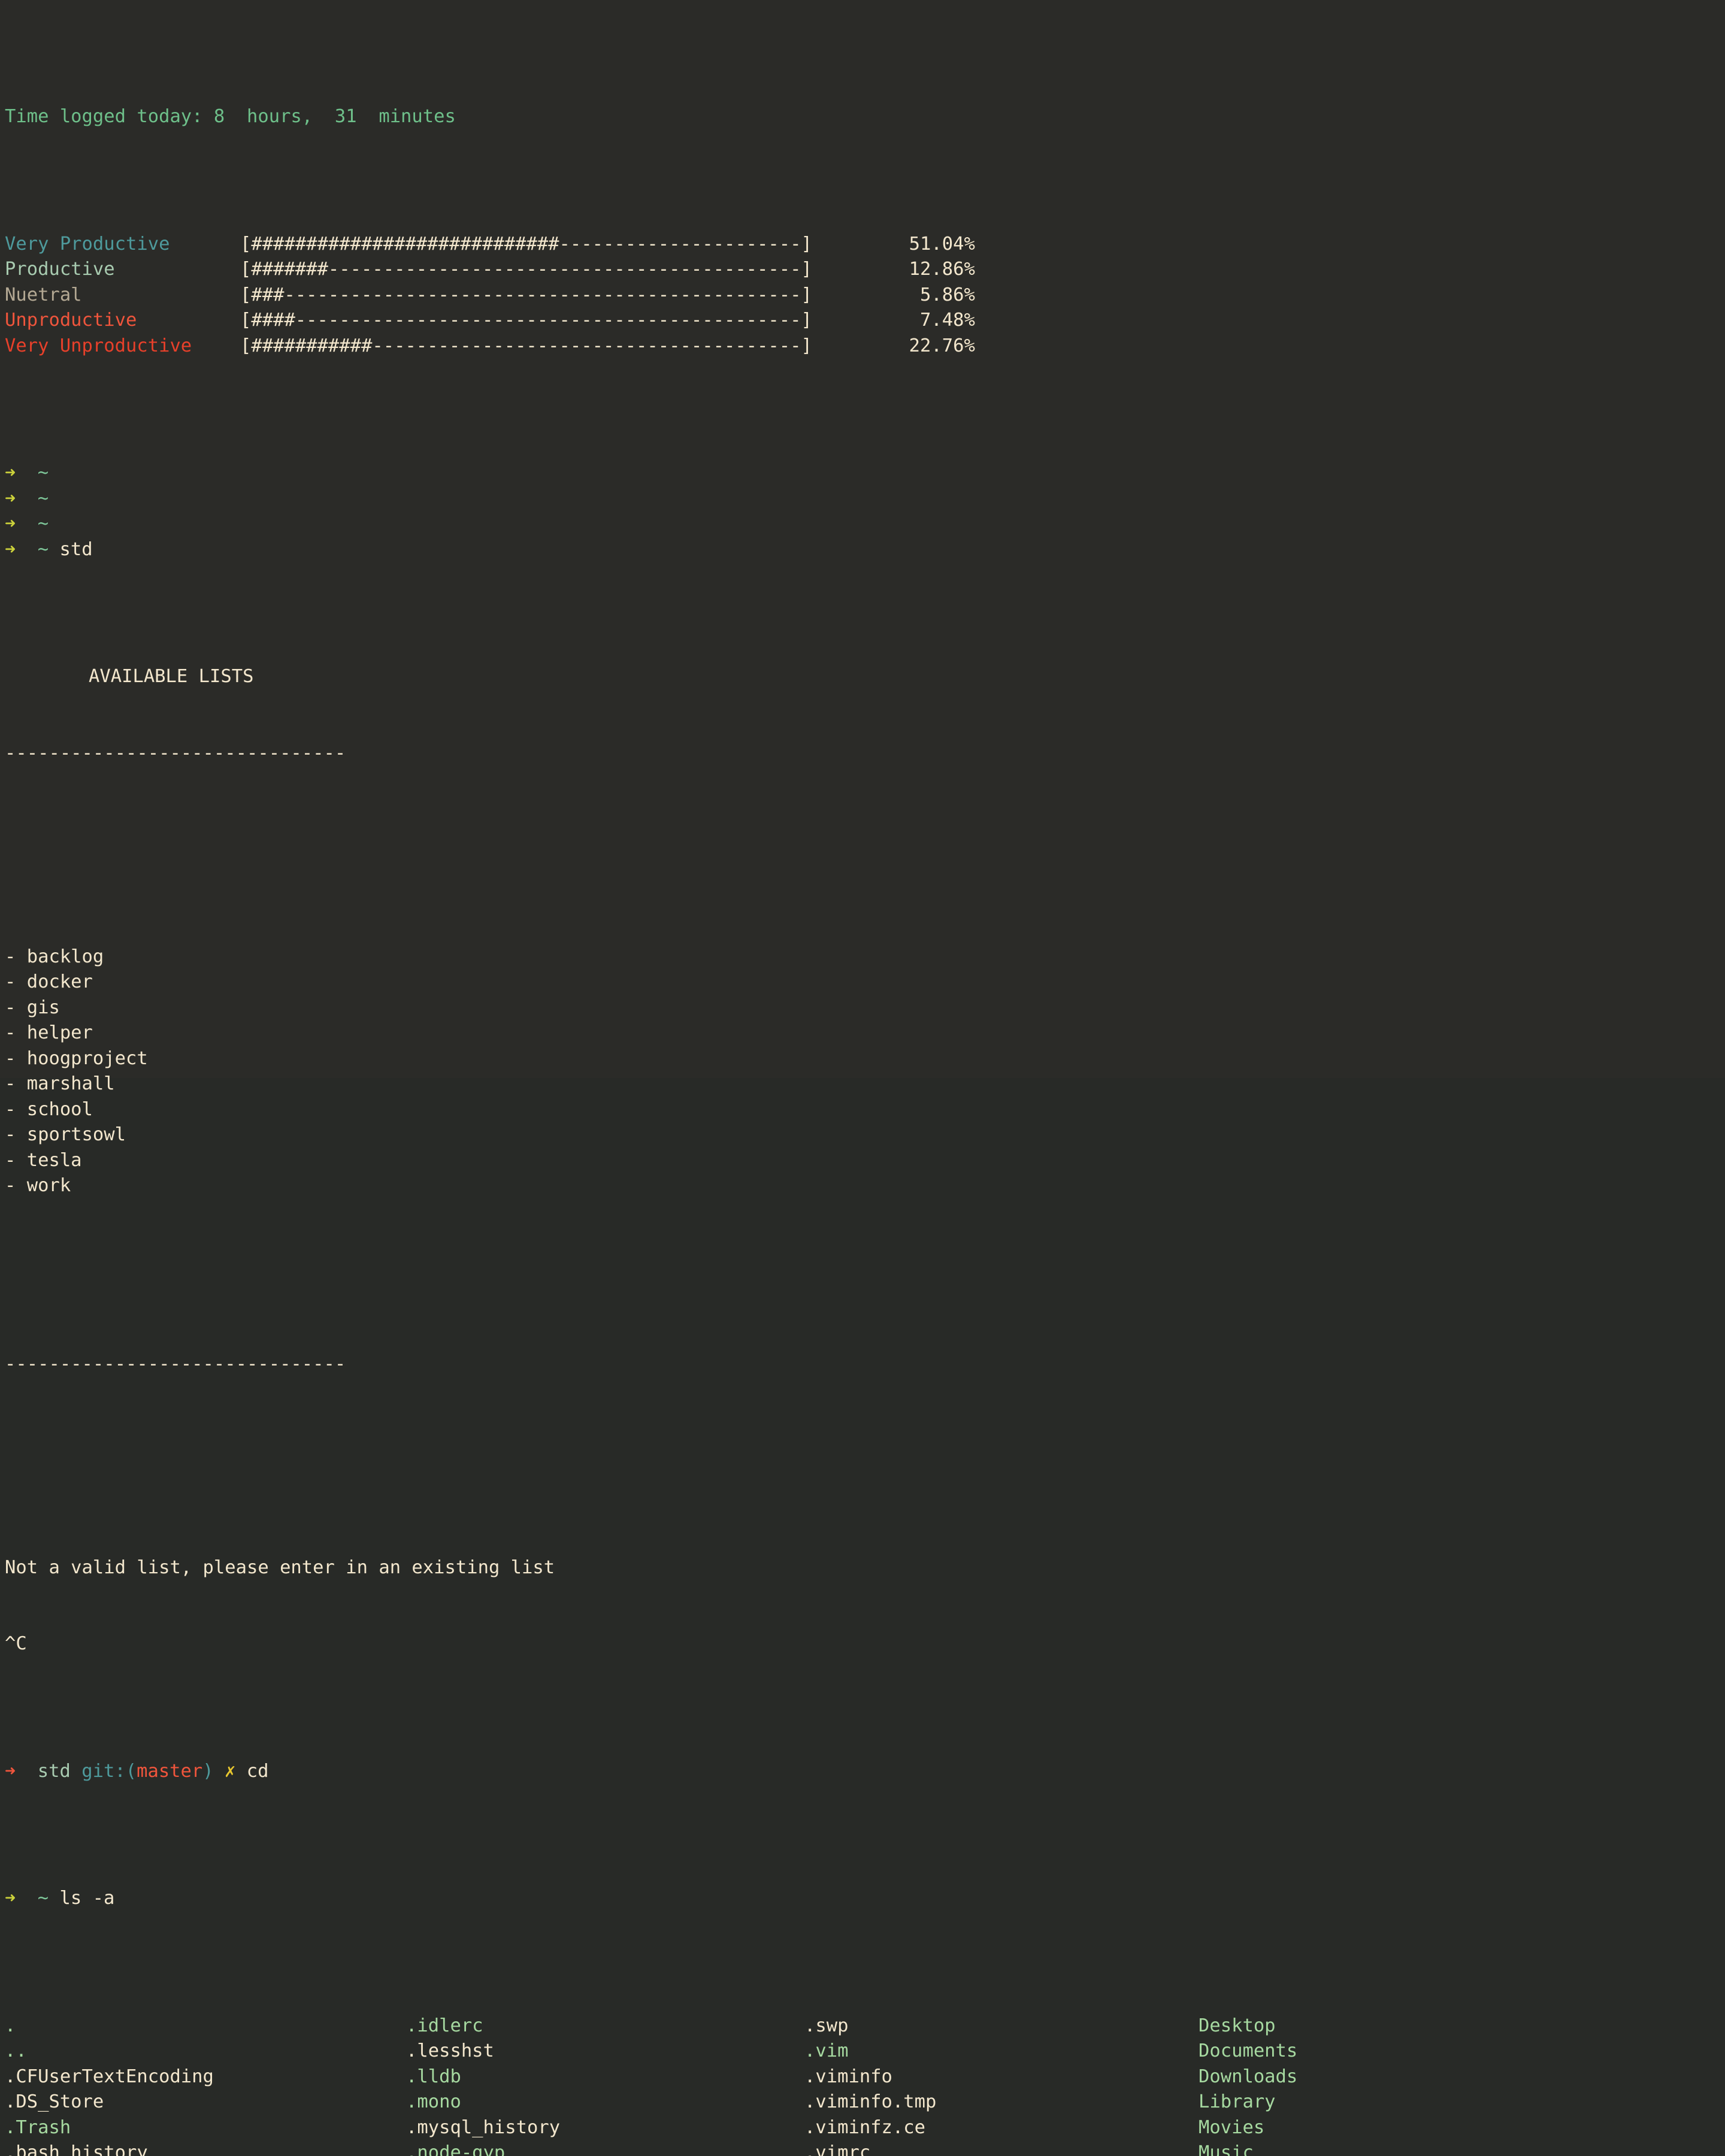 This screenshot has height=2156, width=1725. Describe the element at coordinates (207, 1771) in the screenshot. I see `git-suffix: )` at that location.